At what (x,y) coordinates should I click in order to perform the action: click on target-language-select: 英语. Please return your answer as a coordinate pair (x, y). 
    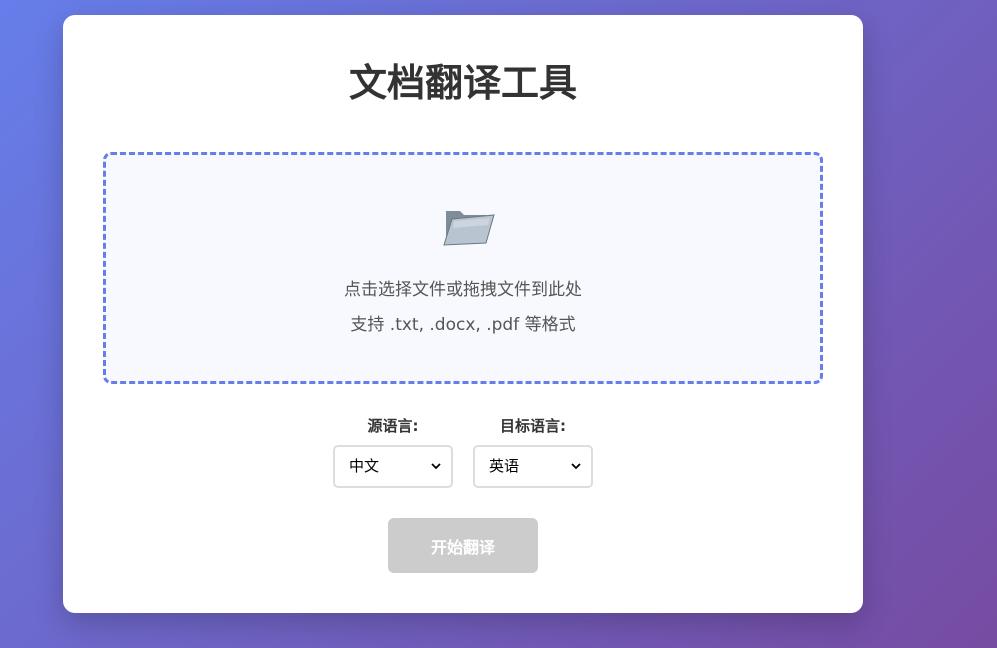
    Looking at the image, I should click on (533, 466).